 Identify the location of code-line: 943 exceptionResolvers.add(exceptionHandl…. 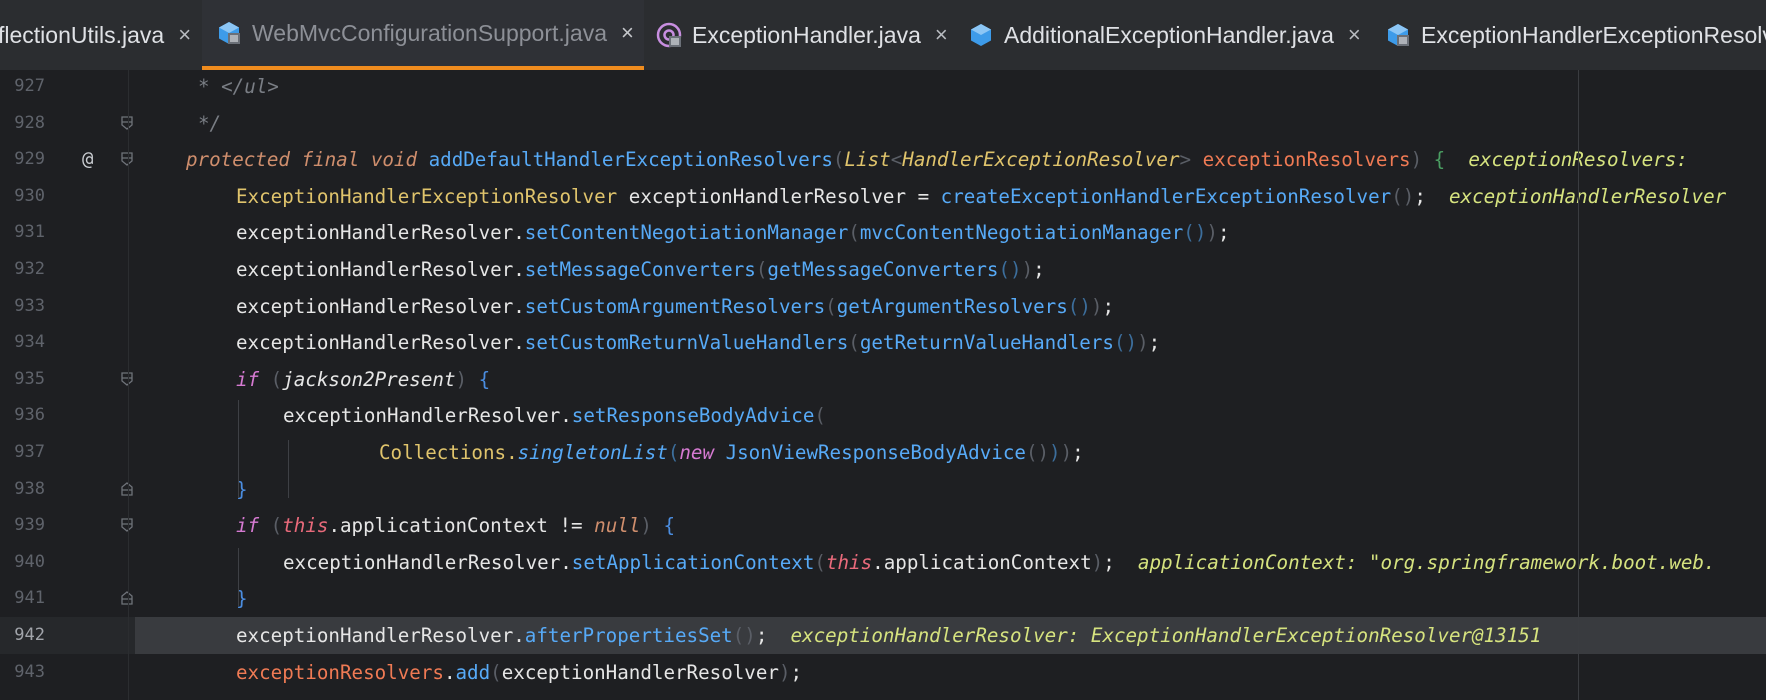
(883, 672).